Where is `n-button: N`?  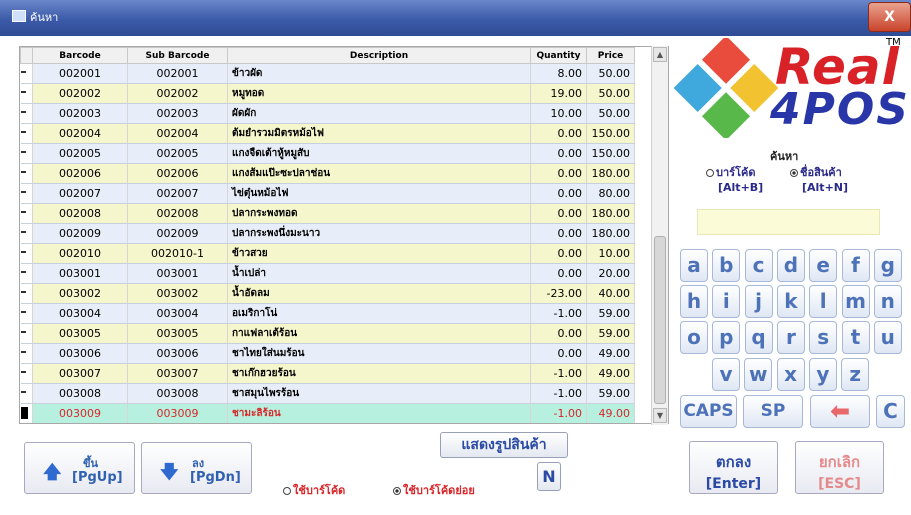
n-button: N is located at coordinates (549, 476).